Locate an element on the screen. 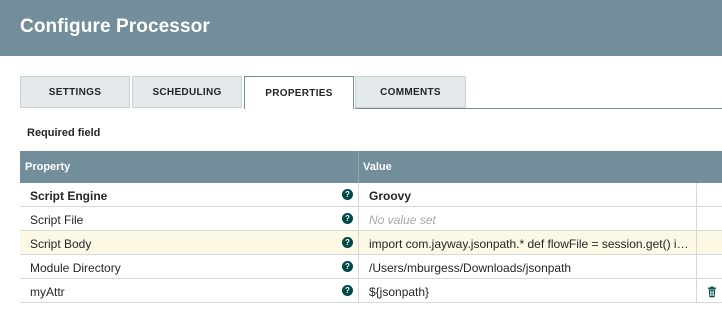 This screenshot has height=310, width=722. property-name: Script Body is located at coordinates (61, 244).